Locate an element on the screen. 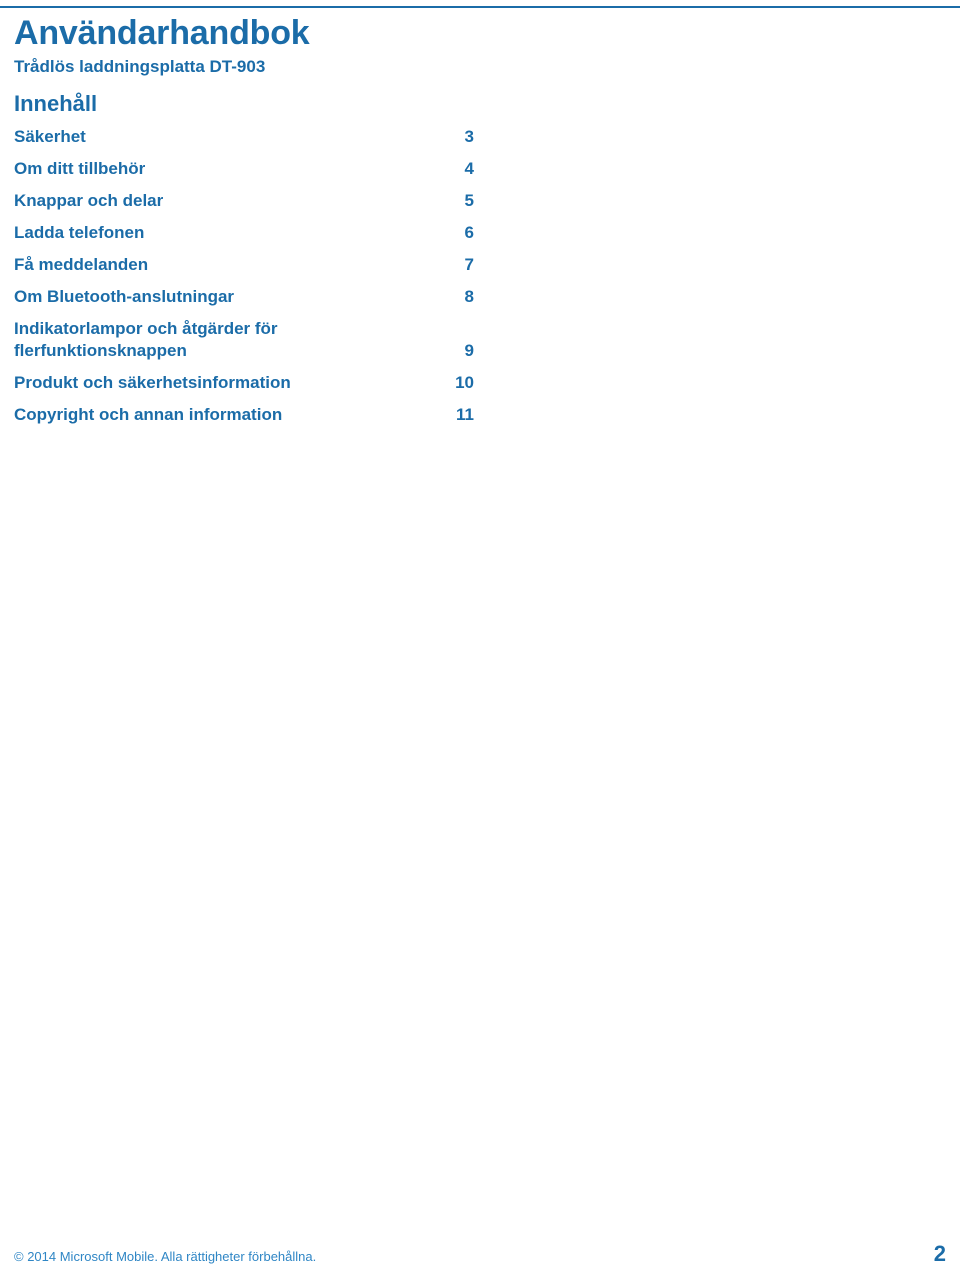 The image size is (960, 1287). page-subtitle: Trådlös laddningsplatta DT-903 is located at coordinates (140, 67).